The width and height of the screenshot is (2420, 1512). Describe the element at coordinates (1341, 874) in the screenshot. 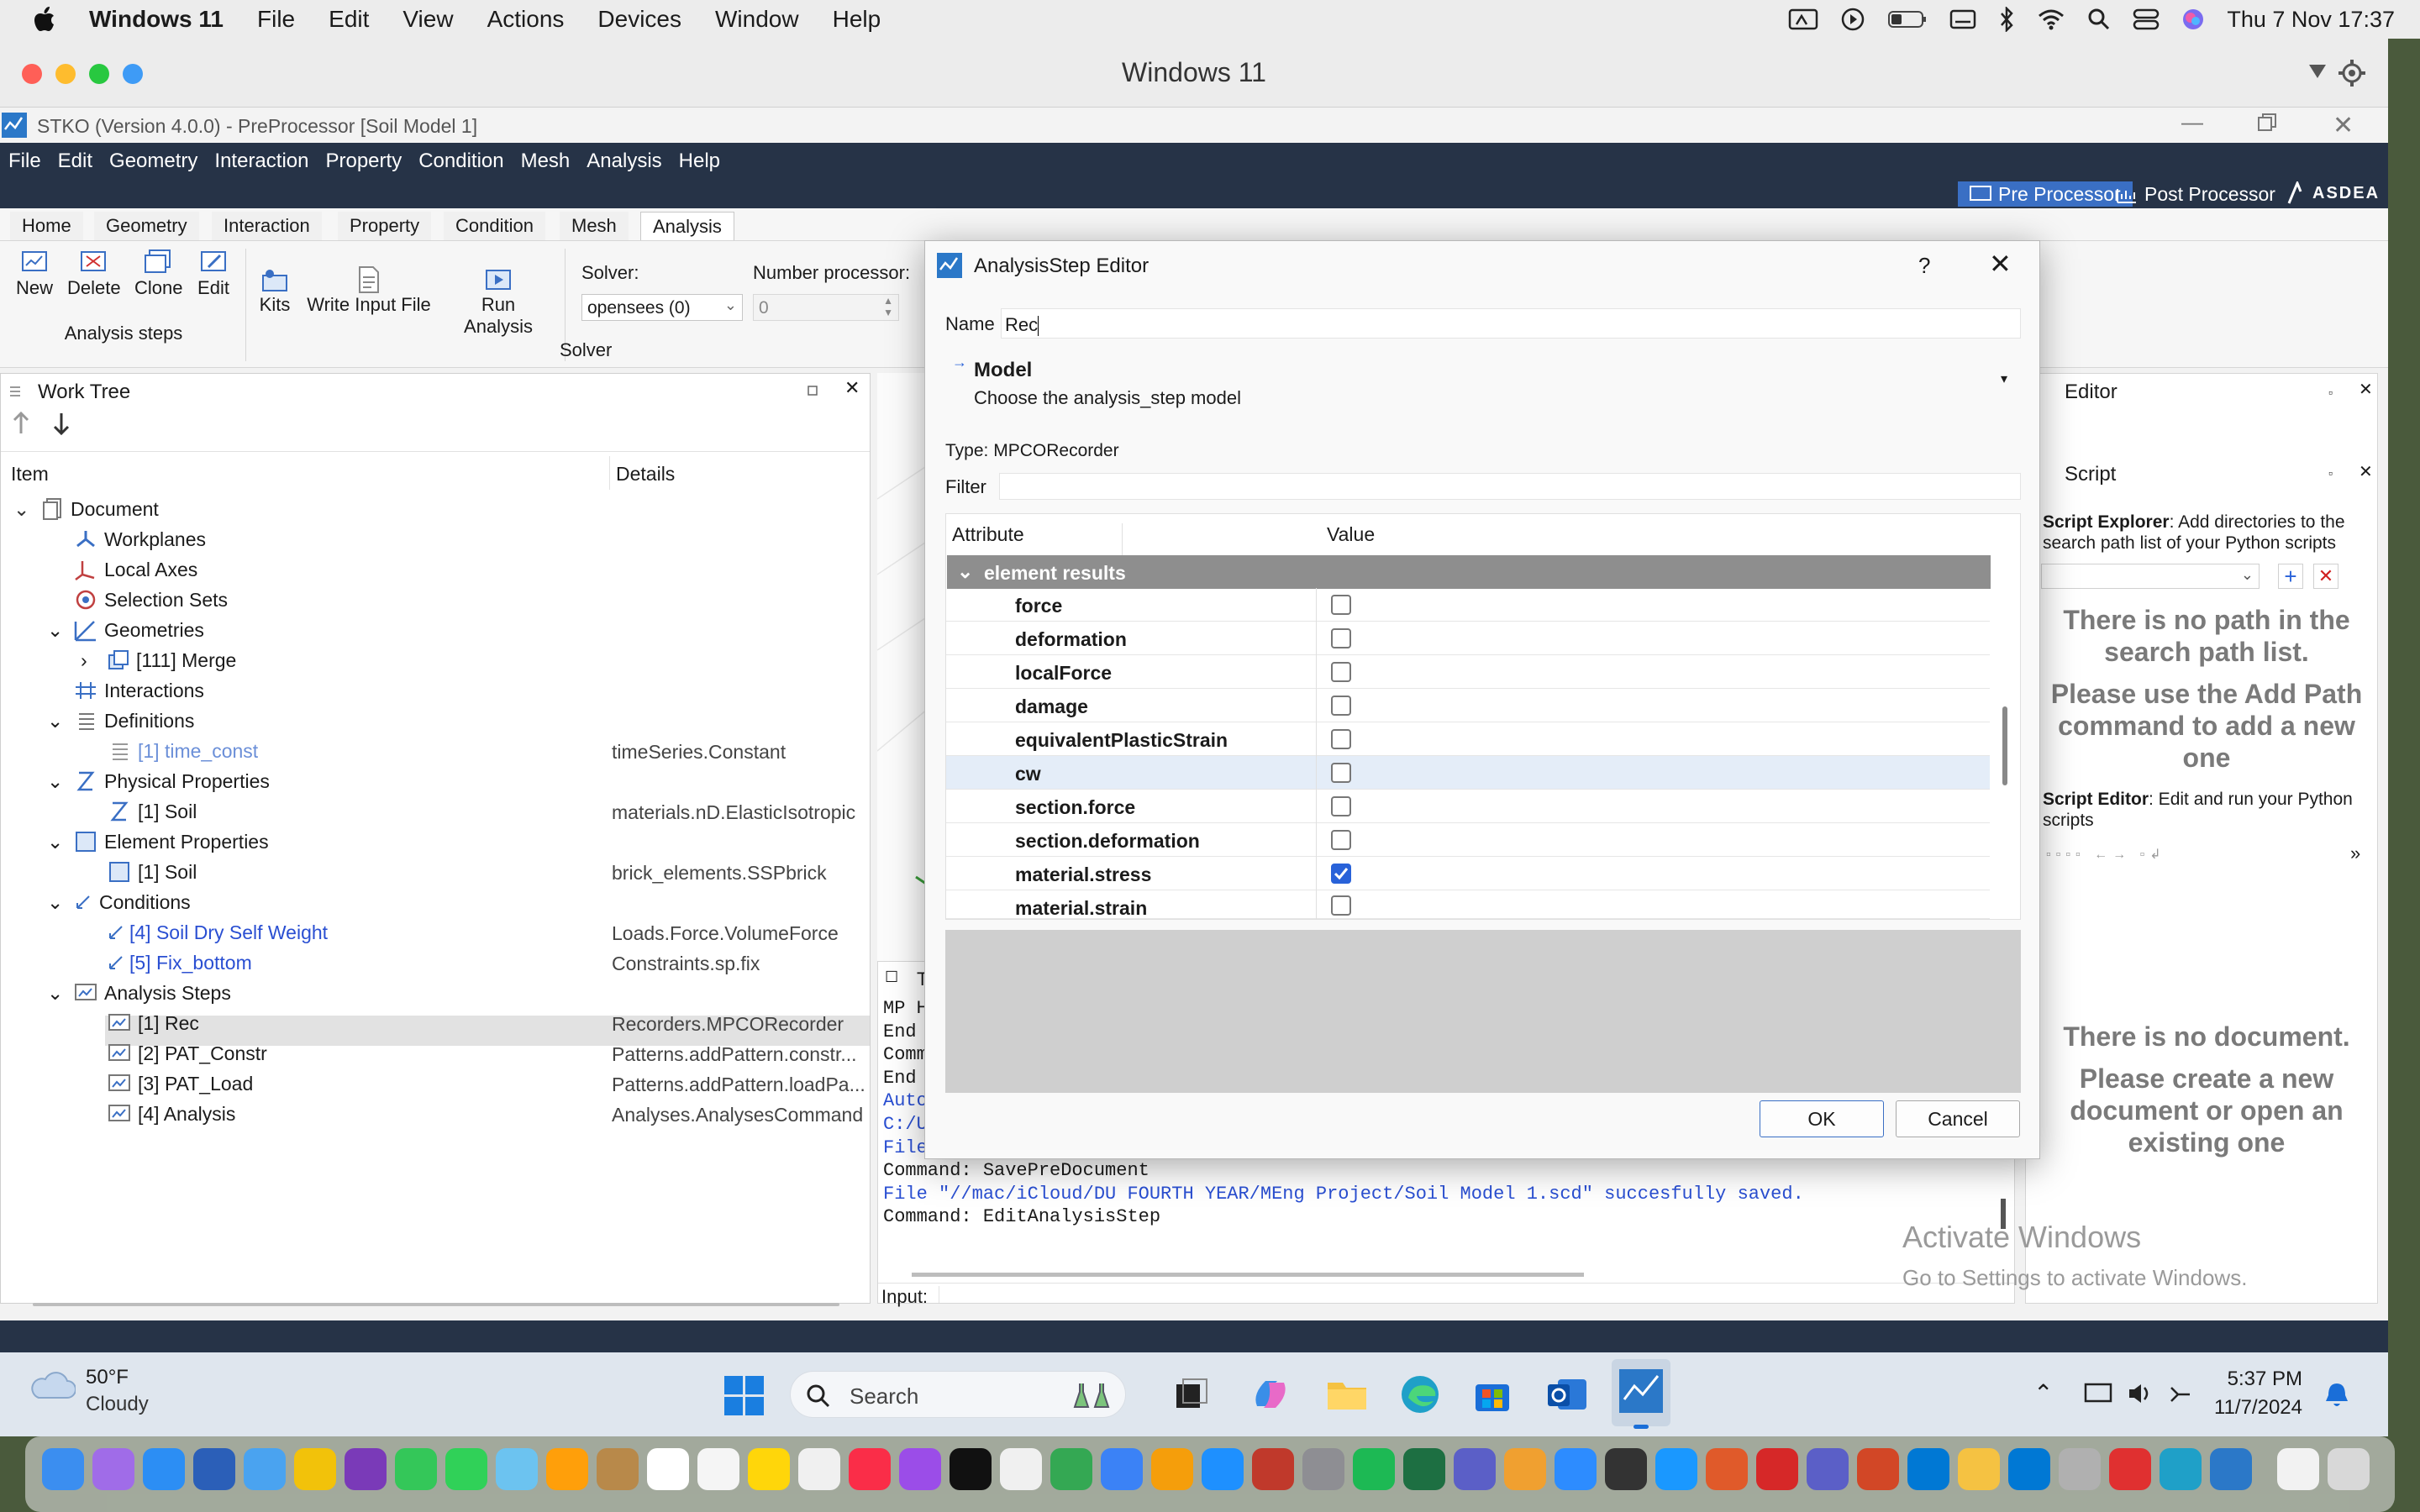

I see `material-stress-checkbox` at that location.